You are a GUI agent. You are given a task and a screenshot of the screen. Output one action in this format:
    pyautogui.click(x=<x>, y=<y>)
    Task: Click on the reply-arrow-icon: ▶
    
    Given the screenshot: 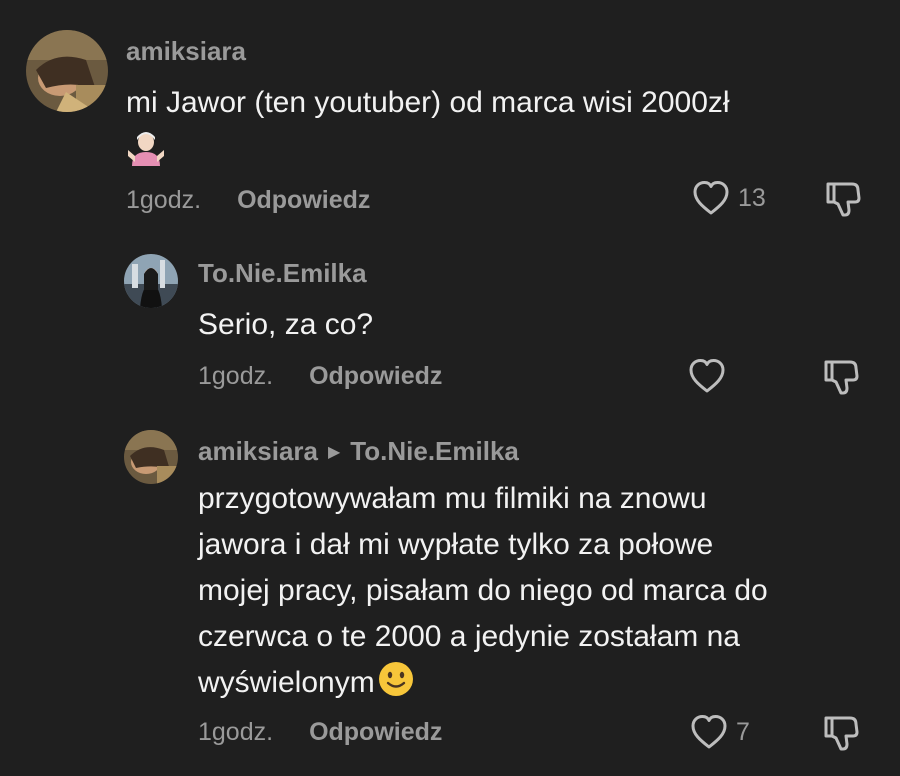 What is the action you would take?
    pyautogui.click(x=334, y=452)
    